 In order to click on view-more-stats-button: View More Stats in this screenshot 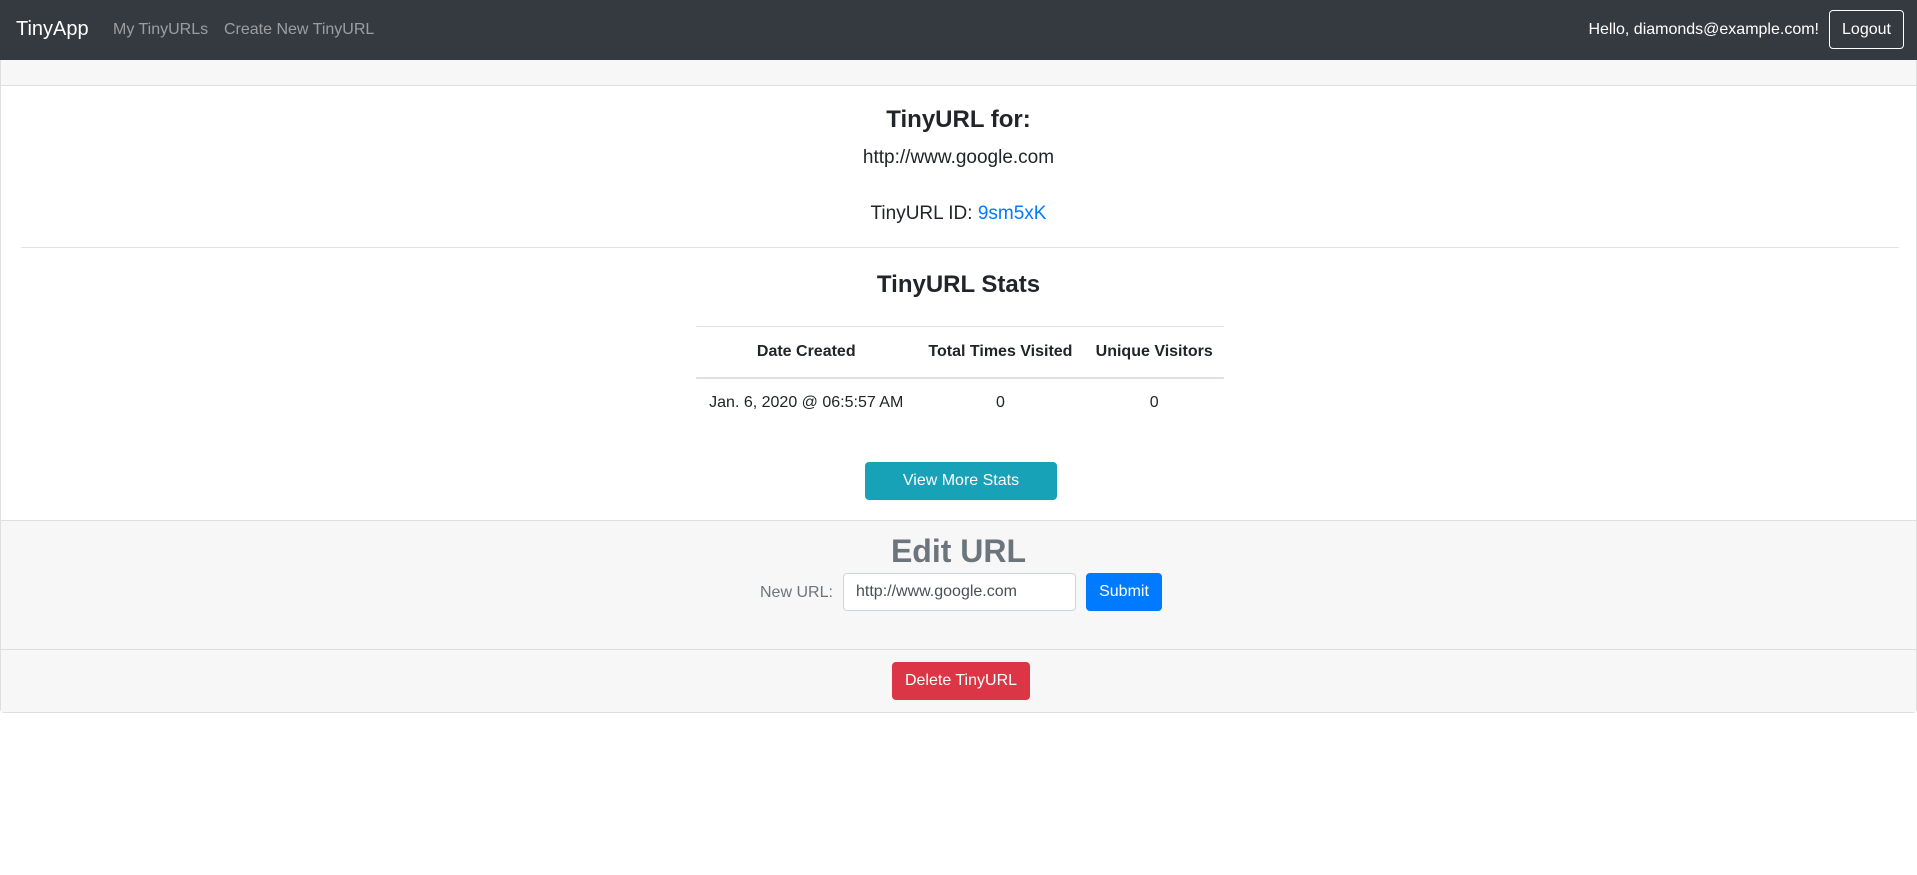, I will do `click(961, 481)`.